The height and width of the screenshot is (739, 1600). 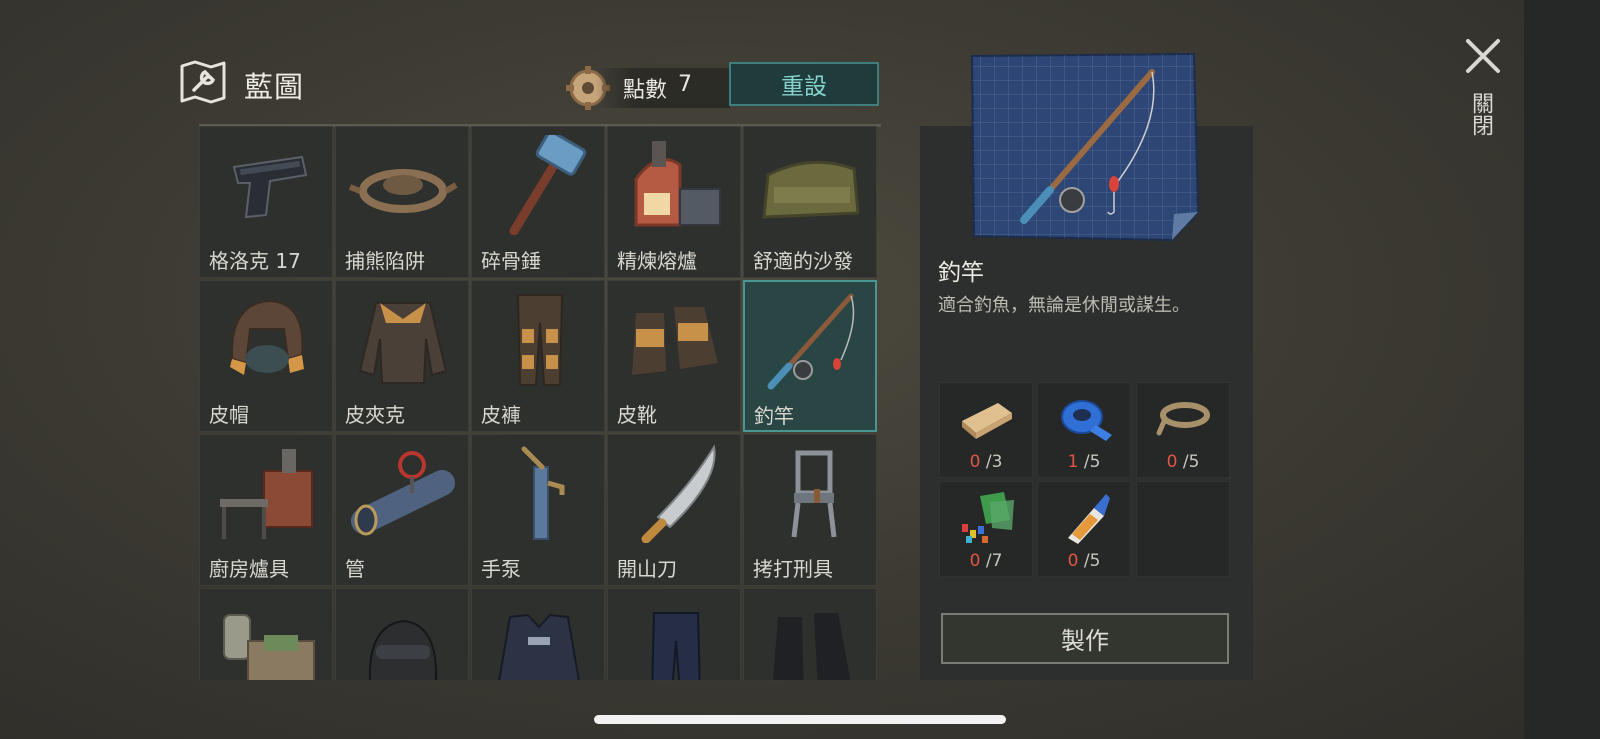 What do you see at coordinates (774, 416) in the screenshot?
I see `item-label: 釣竿` at bounding box center [774, 416].